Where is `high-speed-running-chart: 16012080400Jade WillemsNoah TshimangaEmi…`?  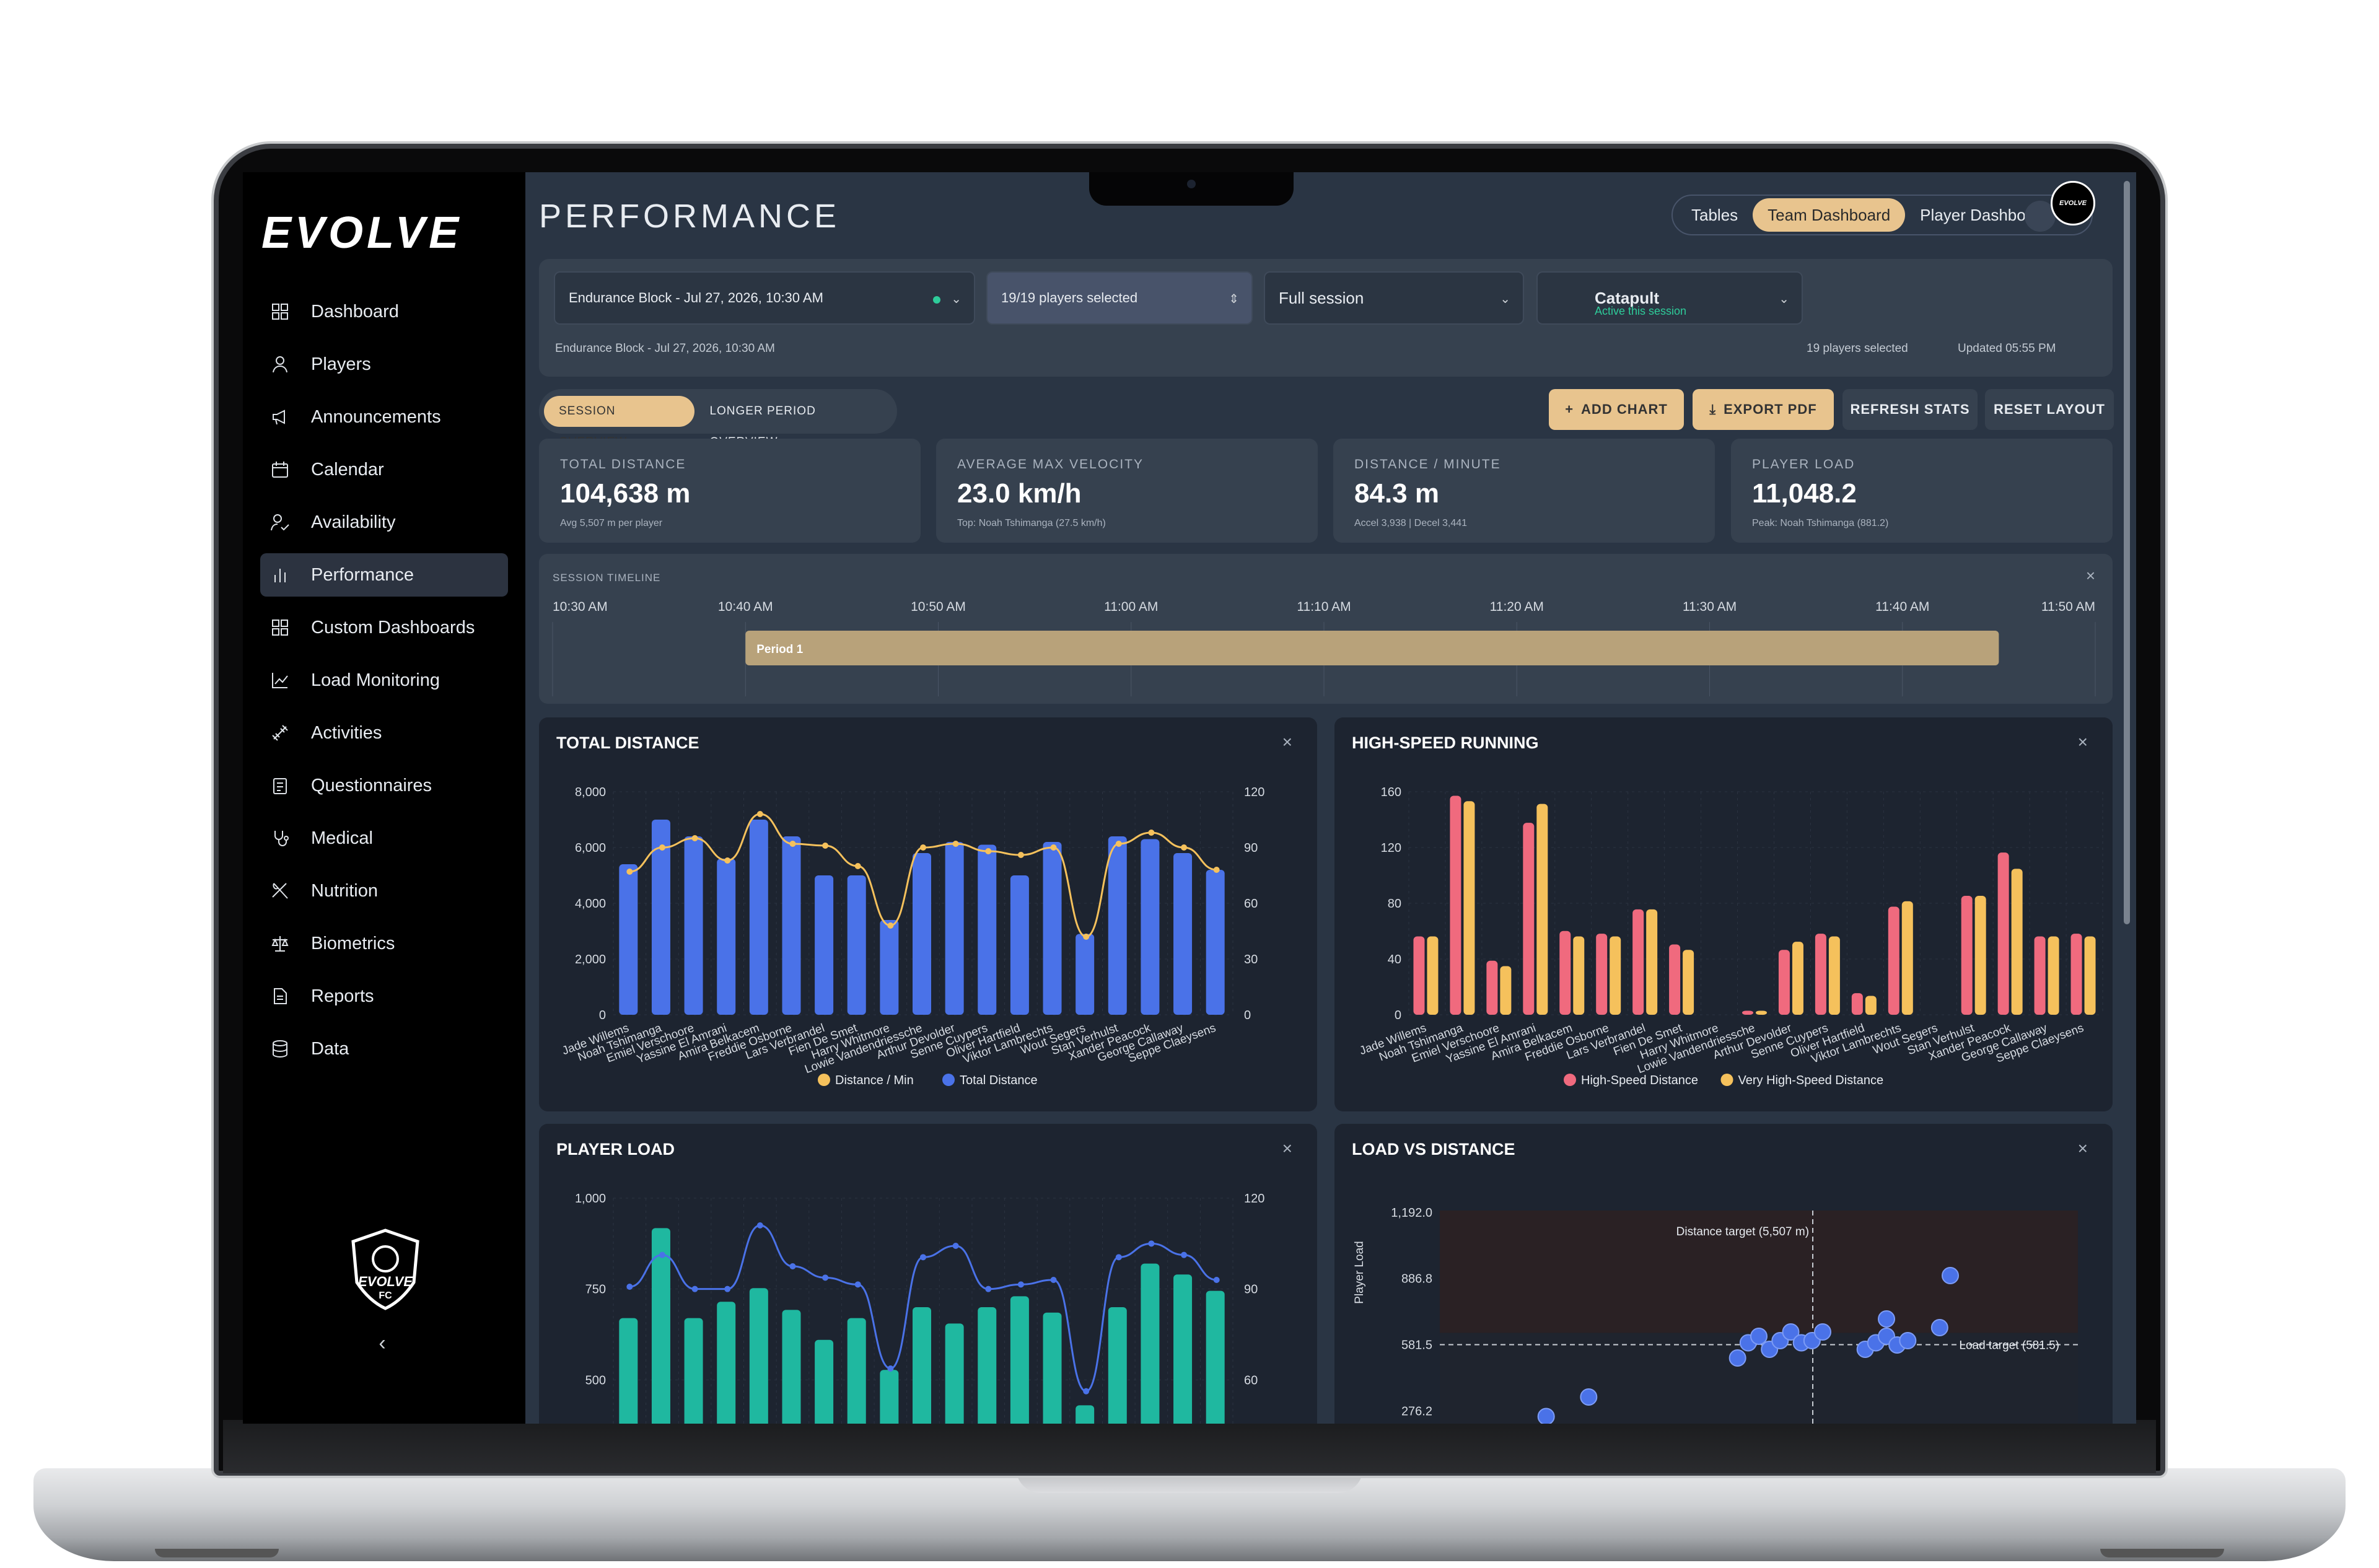 high-speed-running-chart: 16012080400Jade WillemsNoah TshimangaEmi… is located at coordinates (1730, 936).